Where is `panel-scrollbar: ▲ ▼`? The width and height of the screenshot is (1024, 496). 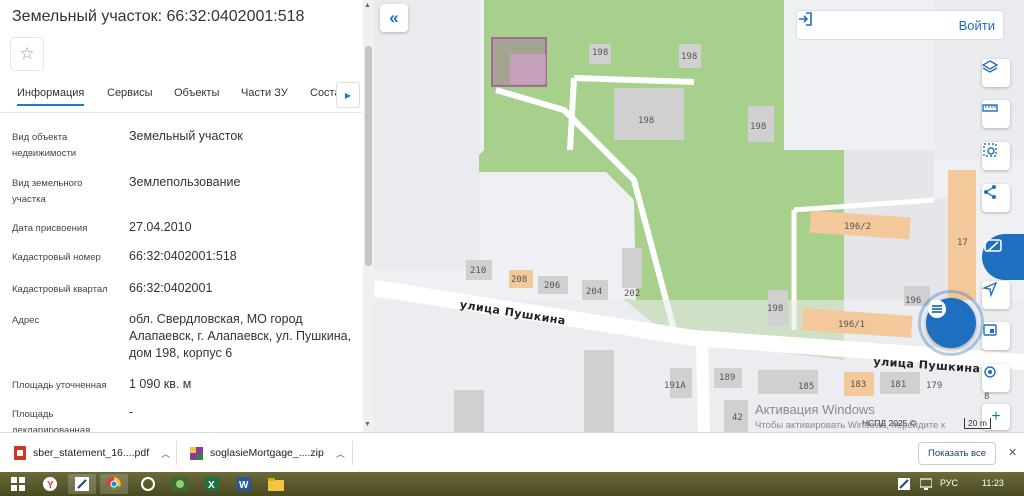 panel-scrollbar: ▲ ▼ is located at coordinates (368, 216).